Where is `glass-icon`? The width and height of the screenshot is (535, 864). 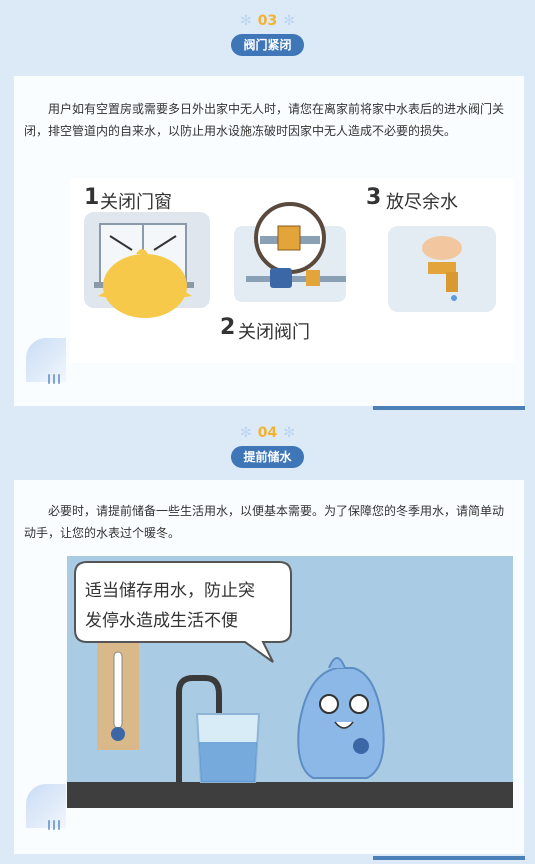 glass-icon is located at coordinates (228, 748).